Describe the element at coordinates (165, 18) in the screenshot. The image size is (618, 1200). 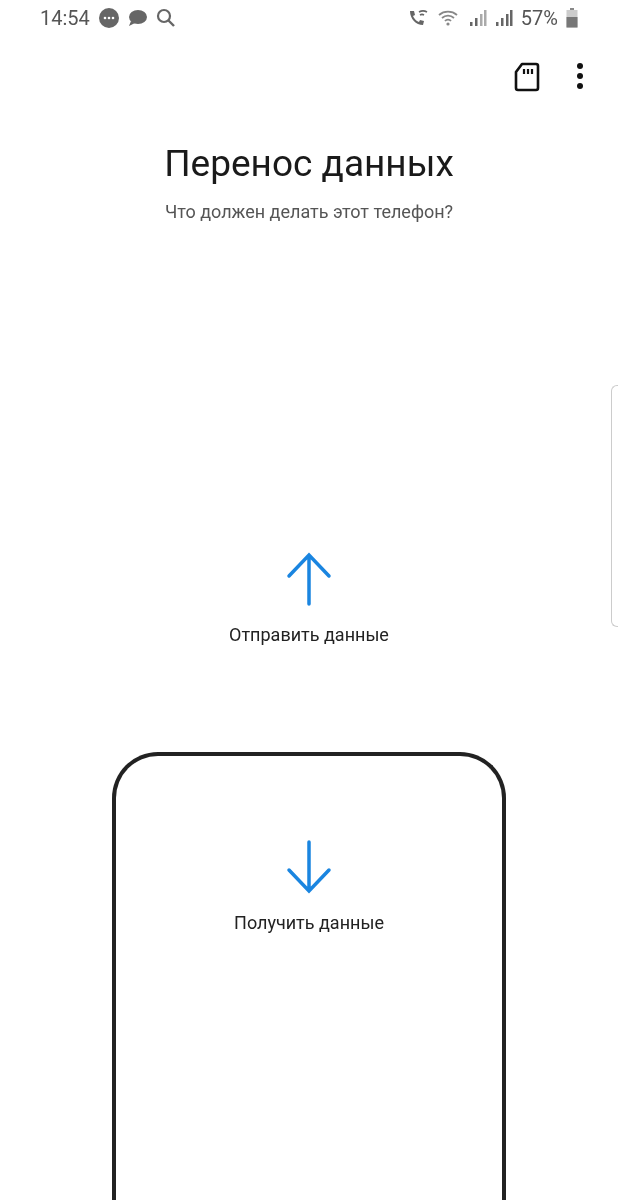
I see `search-icon` at that location.